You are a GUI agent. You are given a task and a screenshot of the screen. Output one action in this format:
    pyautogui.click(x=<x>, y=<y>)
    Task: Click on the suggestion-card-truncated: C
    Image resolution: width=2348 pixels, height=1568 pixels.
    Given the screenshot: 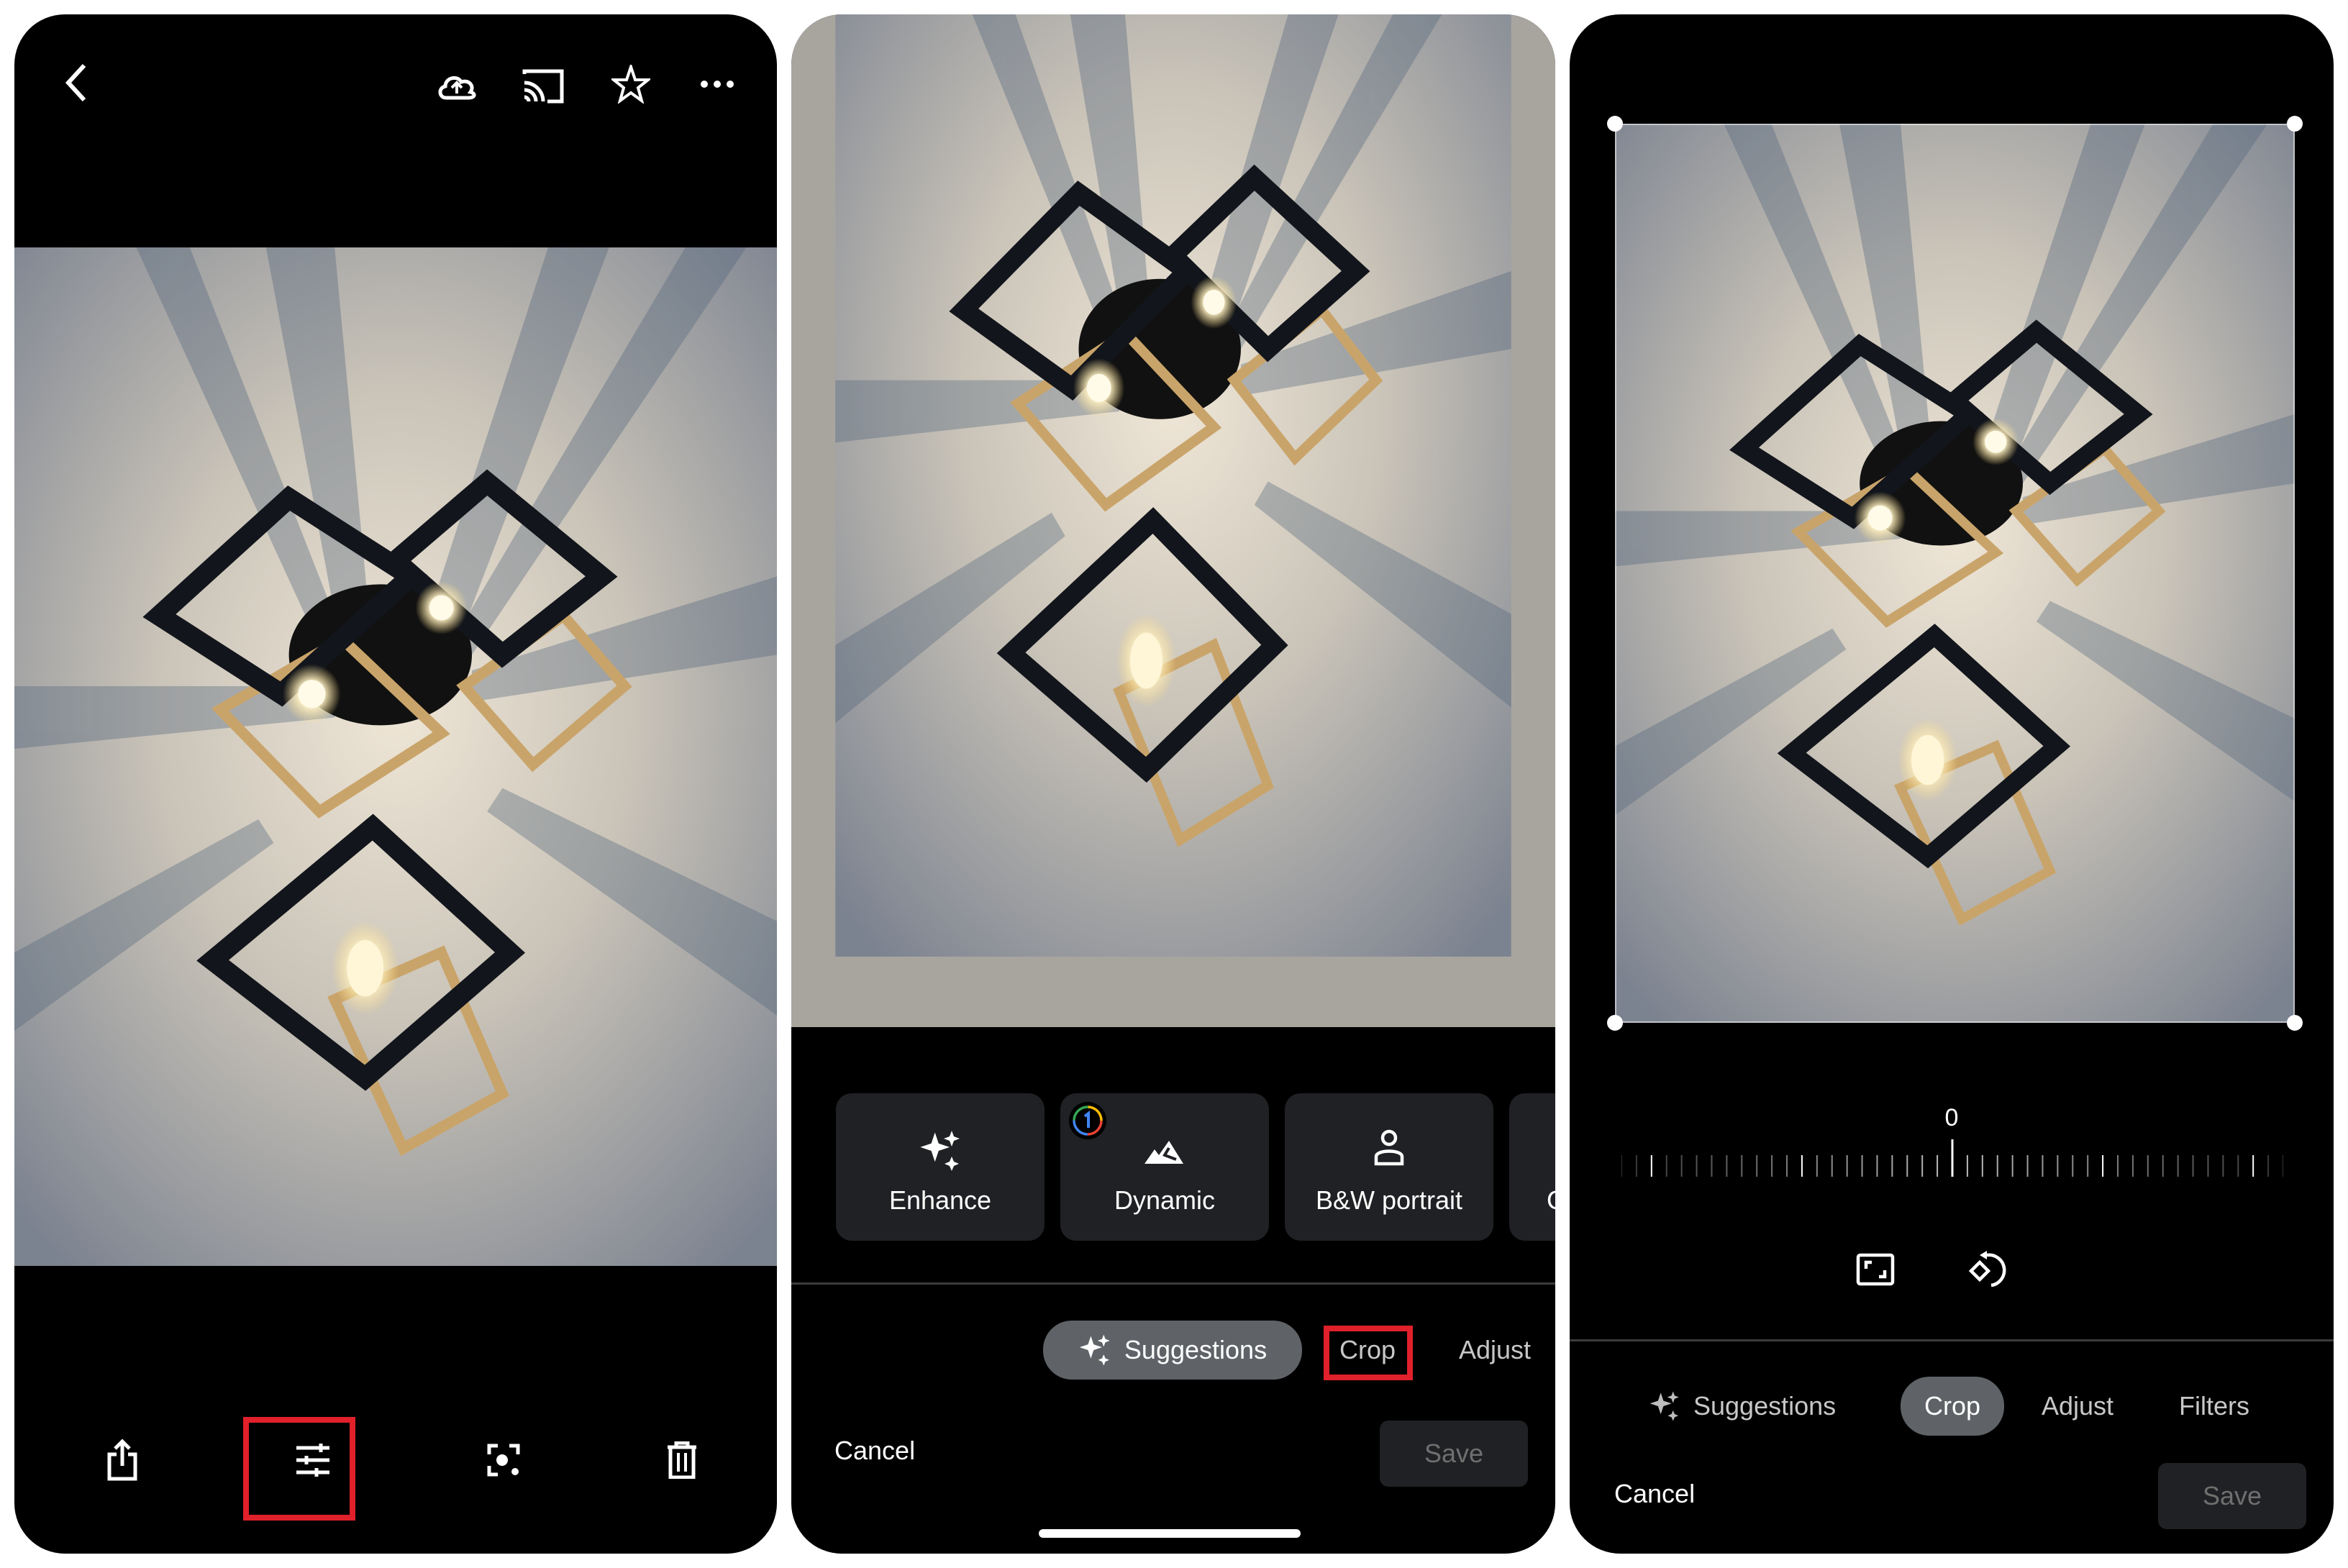 What is the action you would take?
    pyautogui.click(x=1532, y=1167)
    